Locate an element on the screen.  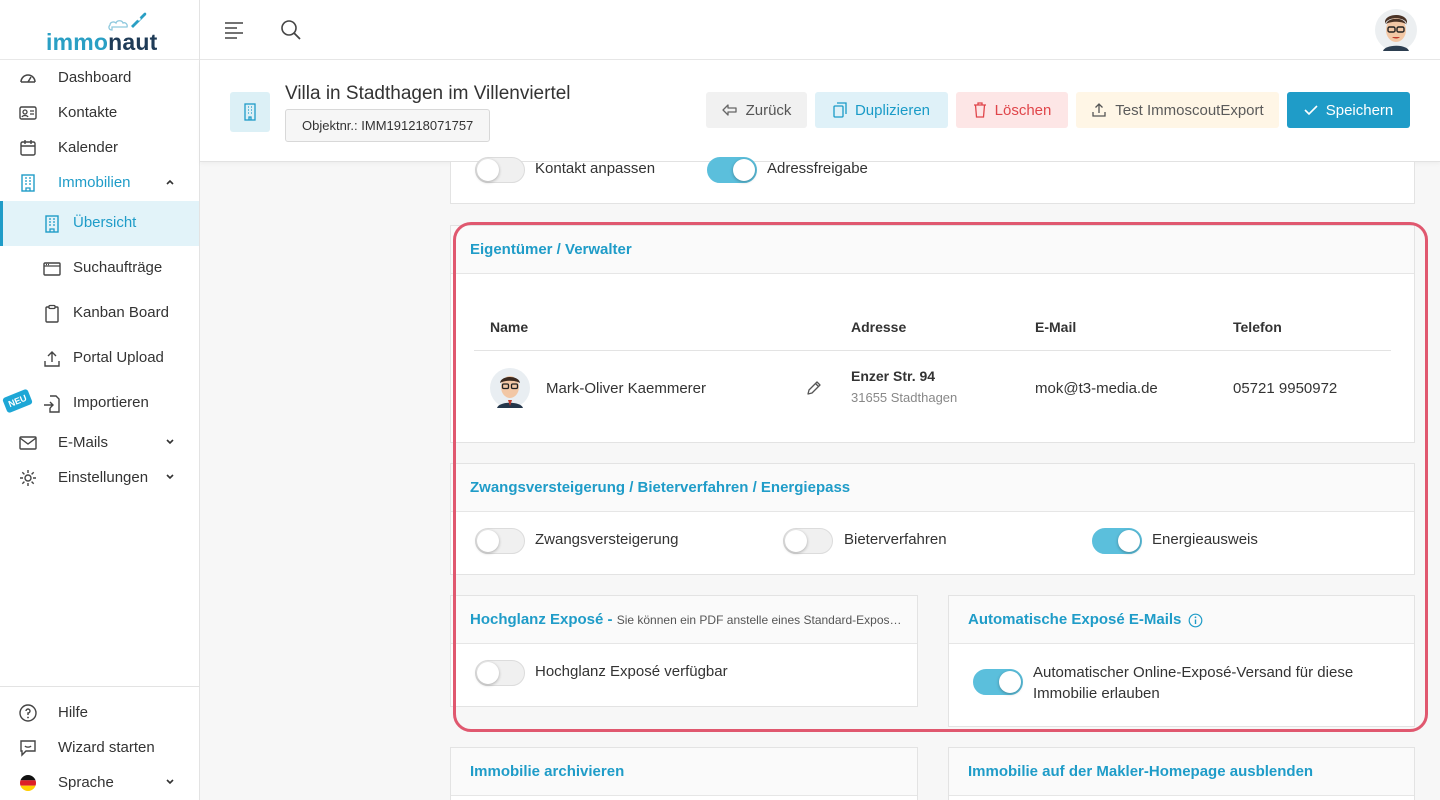
back-label: Zurück is located at coordinates (768, 110).